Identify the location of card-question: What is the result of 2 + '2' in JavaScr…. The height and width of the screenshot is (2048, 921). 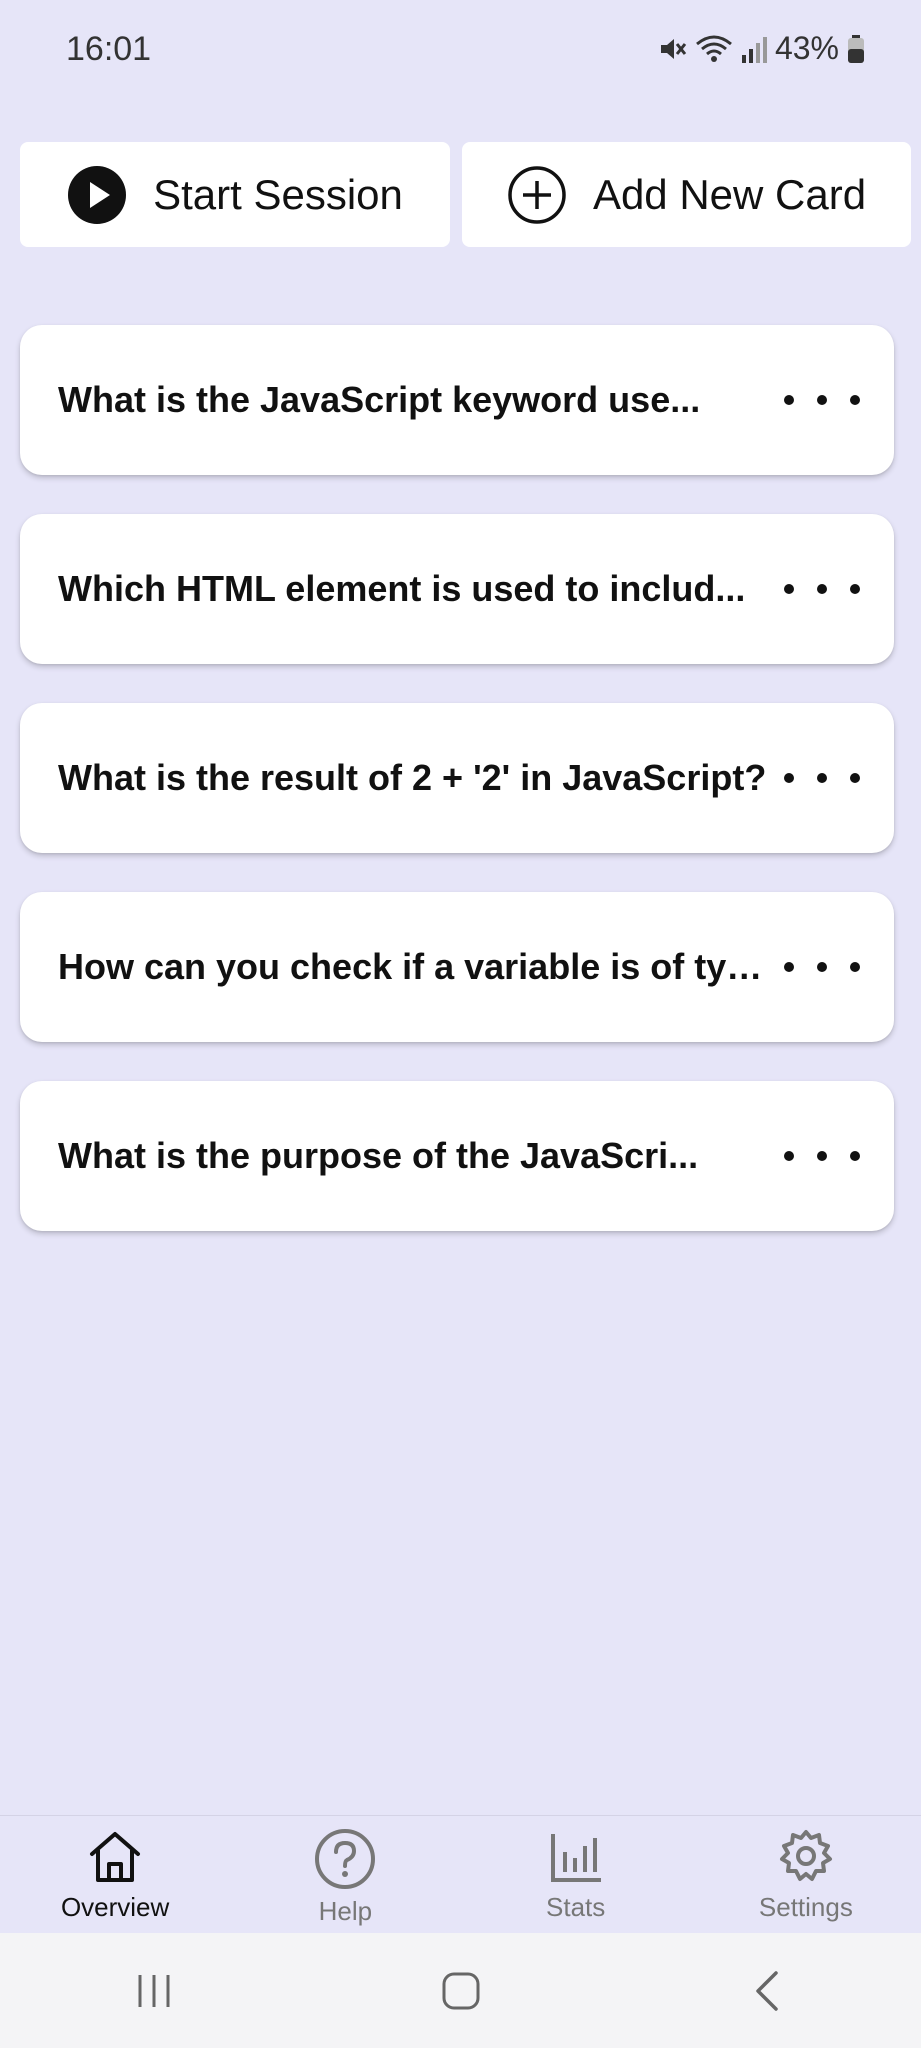
(412, 777).